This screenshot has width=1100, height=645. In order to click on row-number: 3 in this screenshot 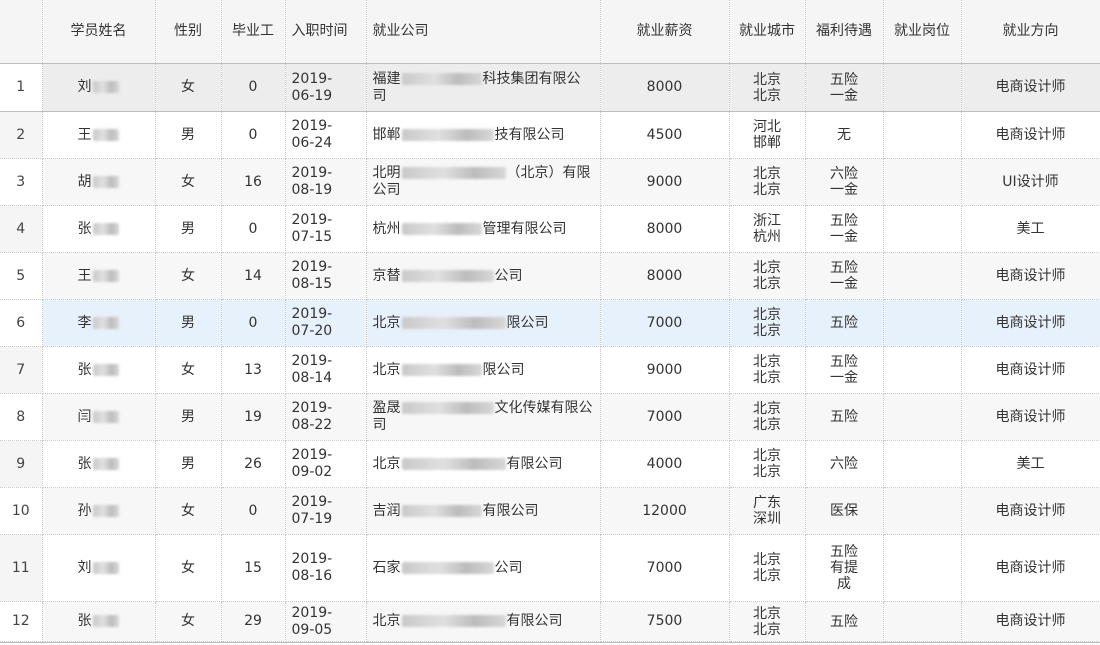, I will do `click(21, 182)`.